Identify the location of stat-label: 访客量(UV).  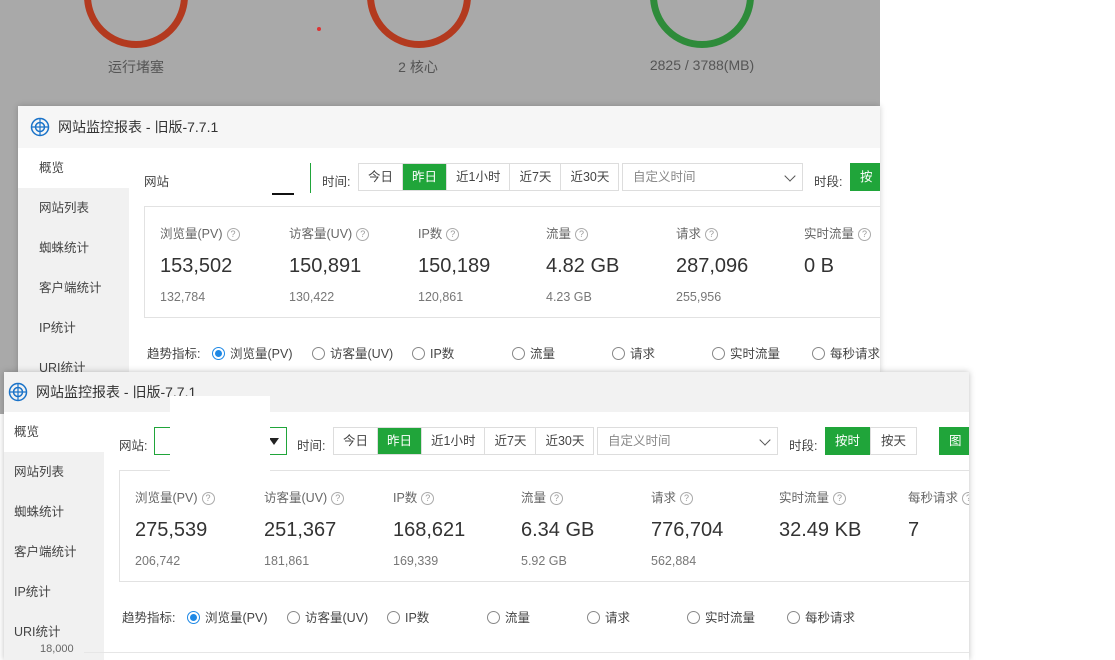
(296, 498).